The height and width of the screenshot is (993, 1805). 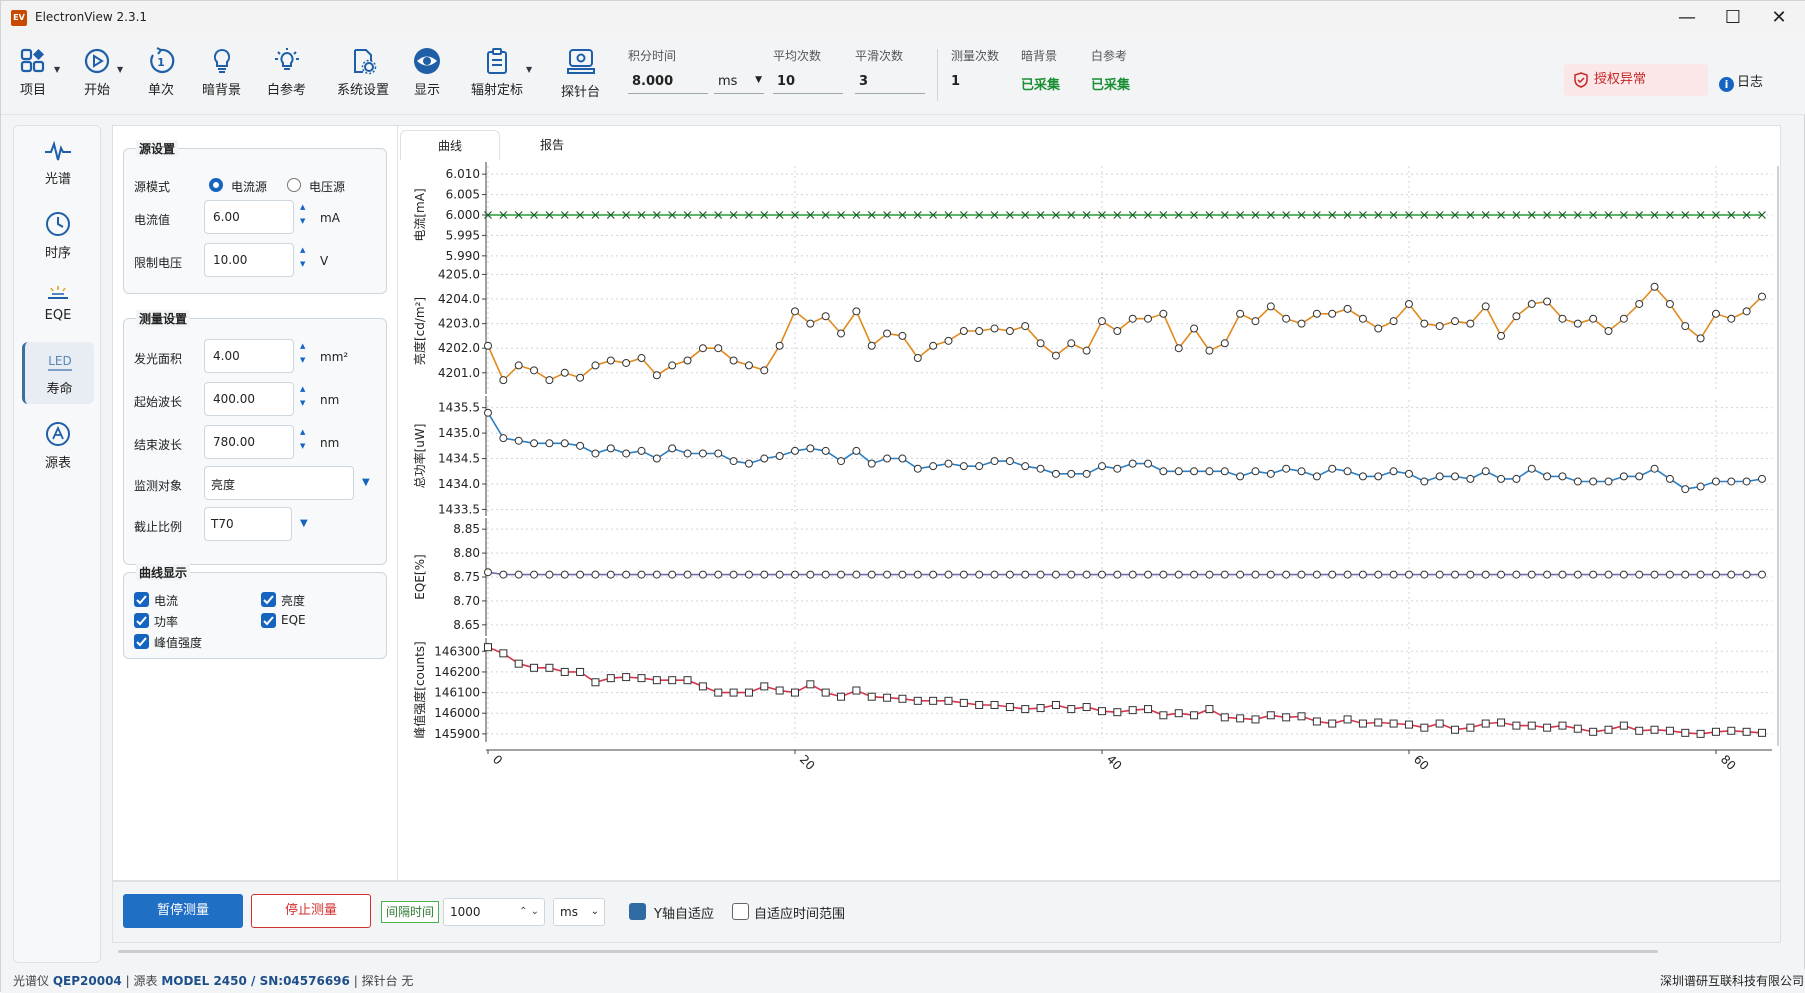 What do you see at coordinates (158, 359) in the screenshot?
I see `emitting-area-label: 发光面积` at bounding box center [158, 359].